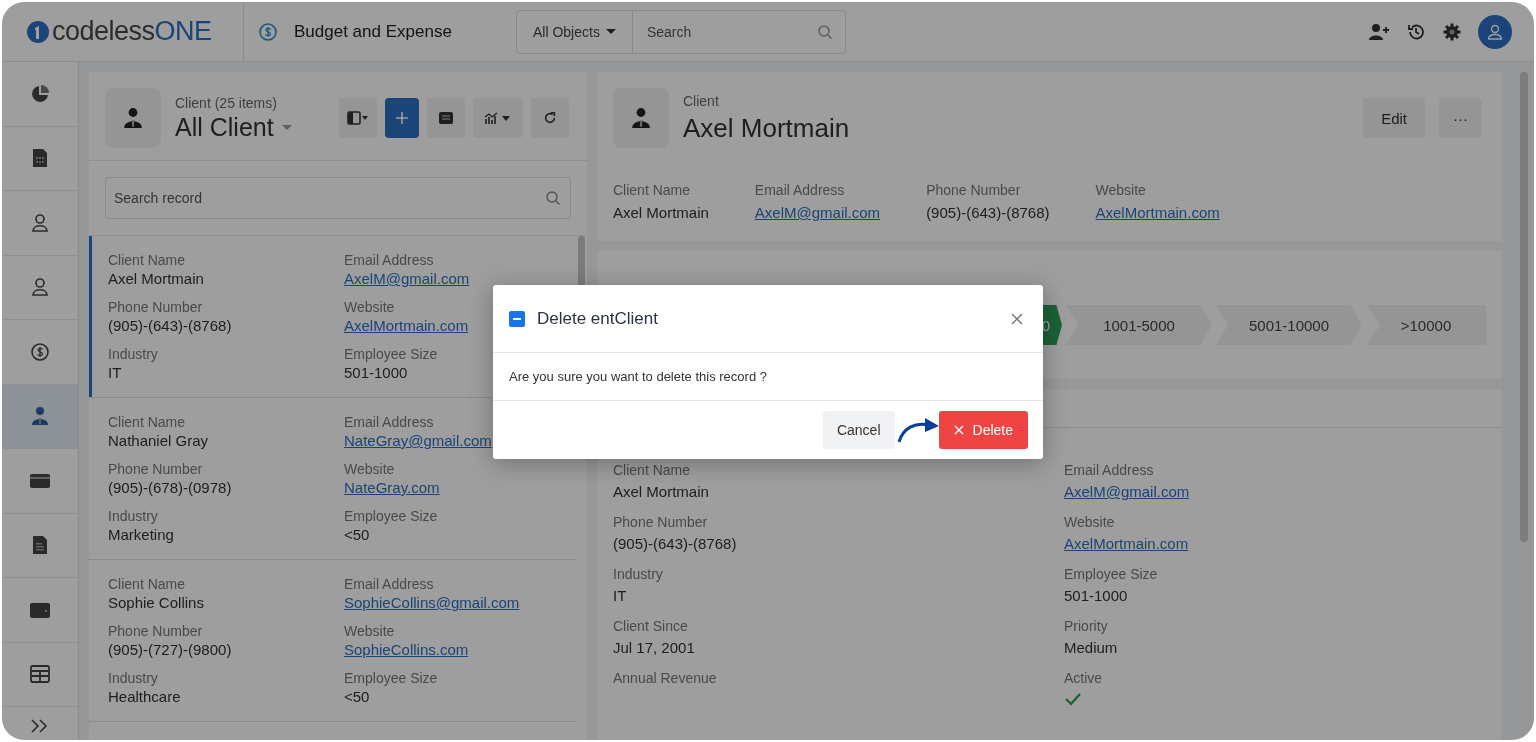  Describe the element at coordinates (1524, 307) in the screenshot. I see `scrollbar` at that location.